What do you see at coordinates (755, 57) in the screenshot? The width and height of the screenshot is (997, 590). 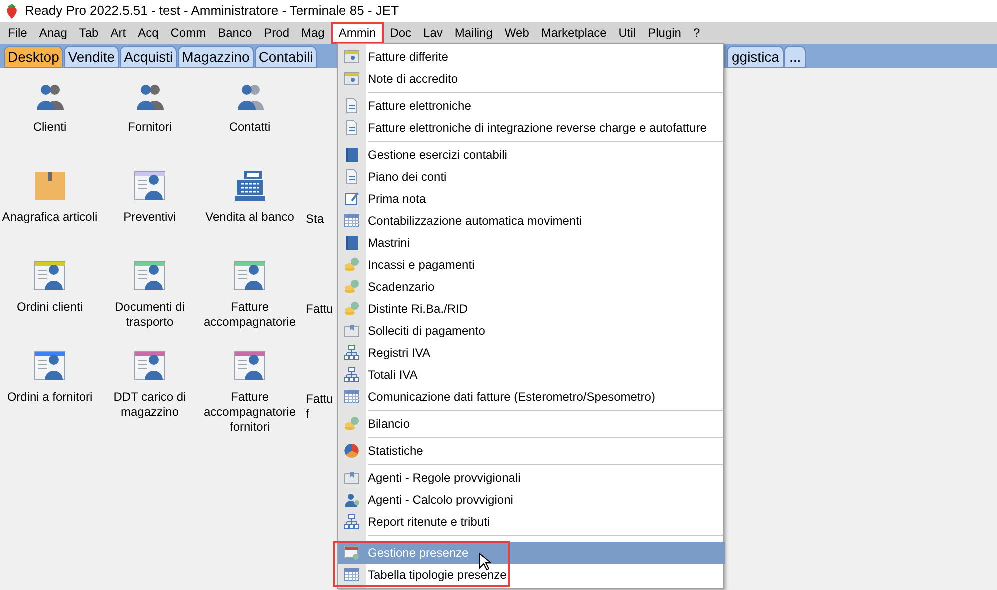 I see `tab: ggistica` at bounding box center [755, 57].